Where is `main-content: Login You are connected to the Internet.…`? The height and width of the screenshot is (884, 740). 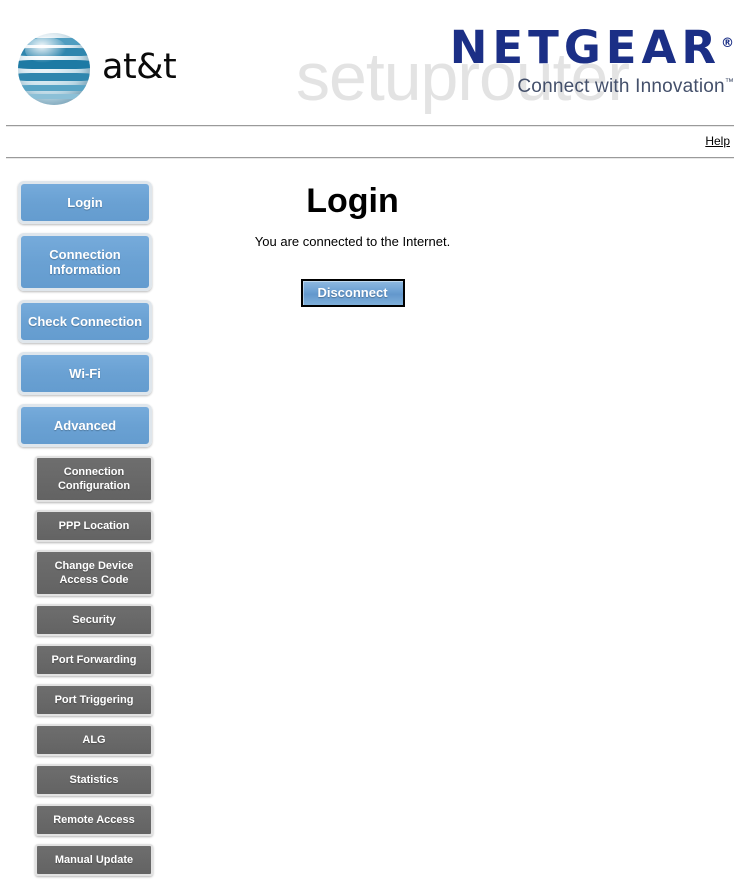 main-content: Login You are connected to the Internet.… is located at coordinates (460, 233).